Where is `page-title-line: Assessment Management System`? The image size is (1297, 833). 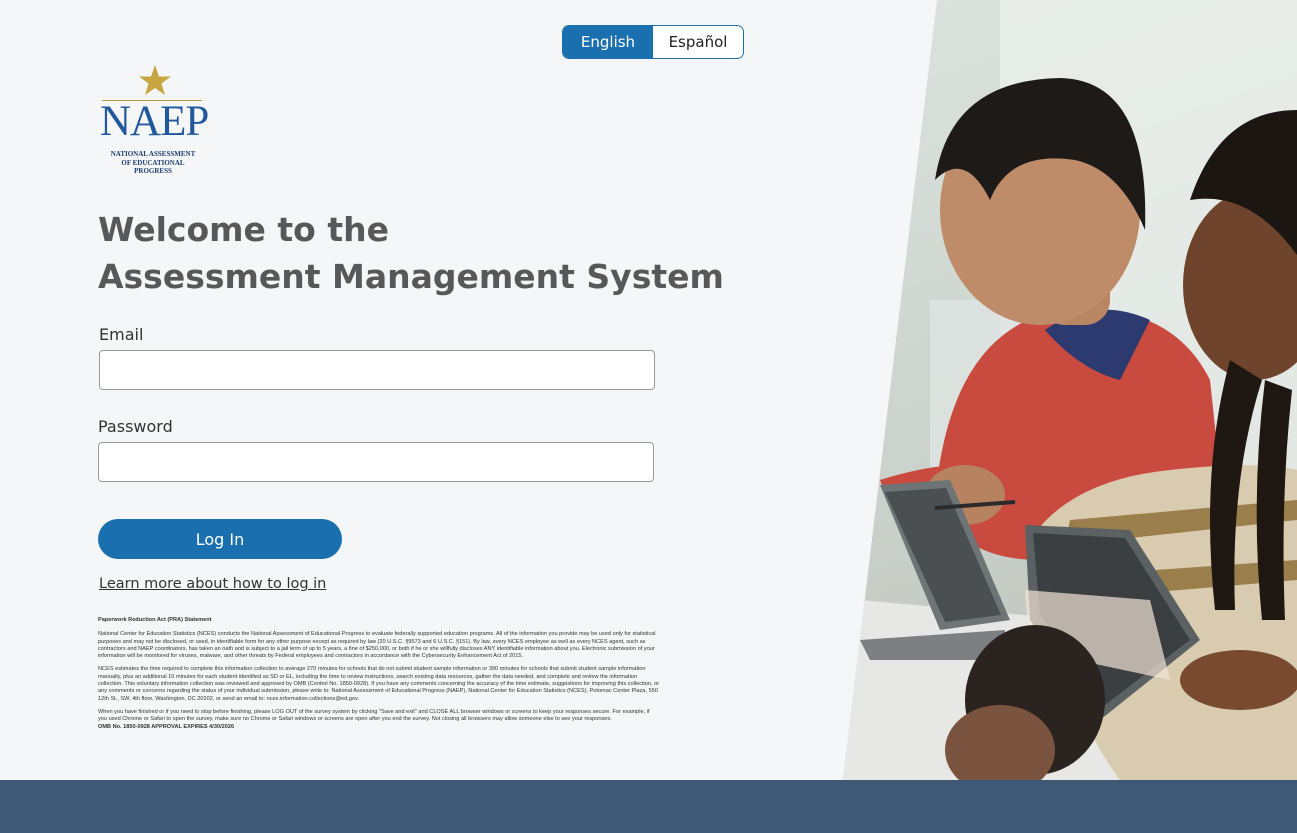 page-title-line: Assessment Management System is located at coordinates (411, 276).